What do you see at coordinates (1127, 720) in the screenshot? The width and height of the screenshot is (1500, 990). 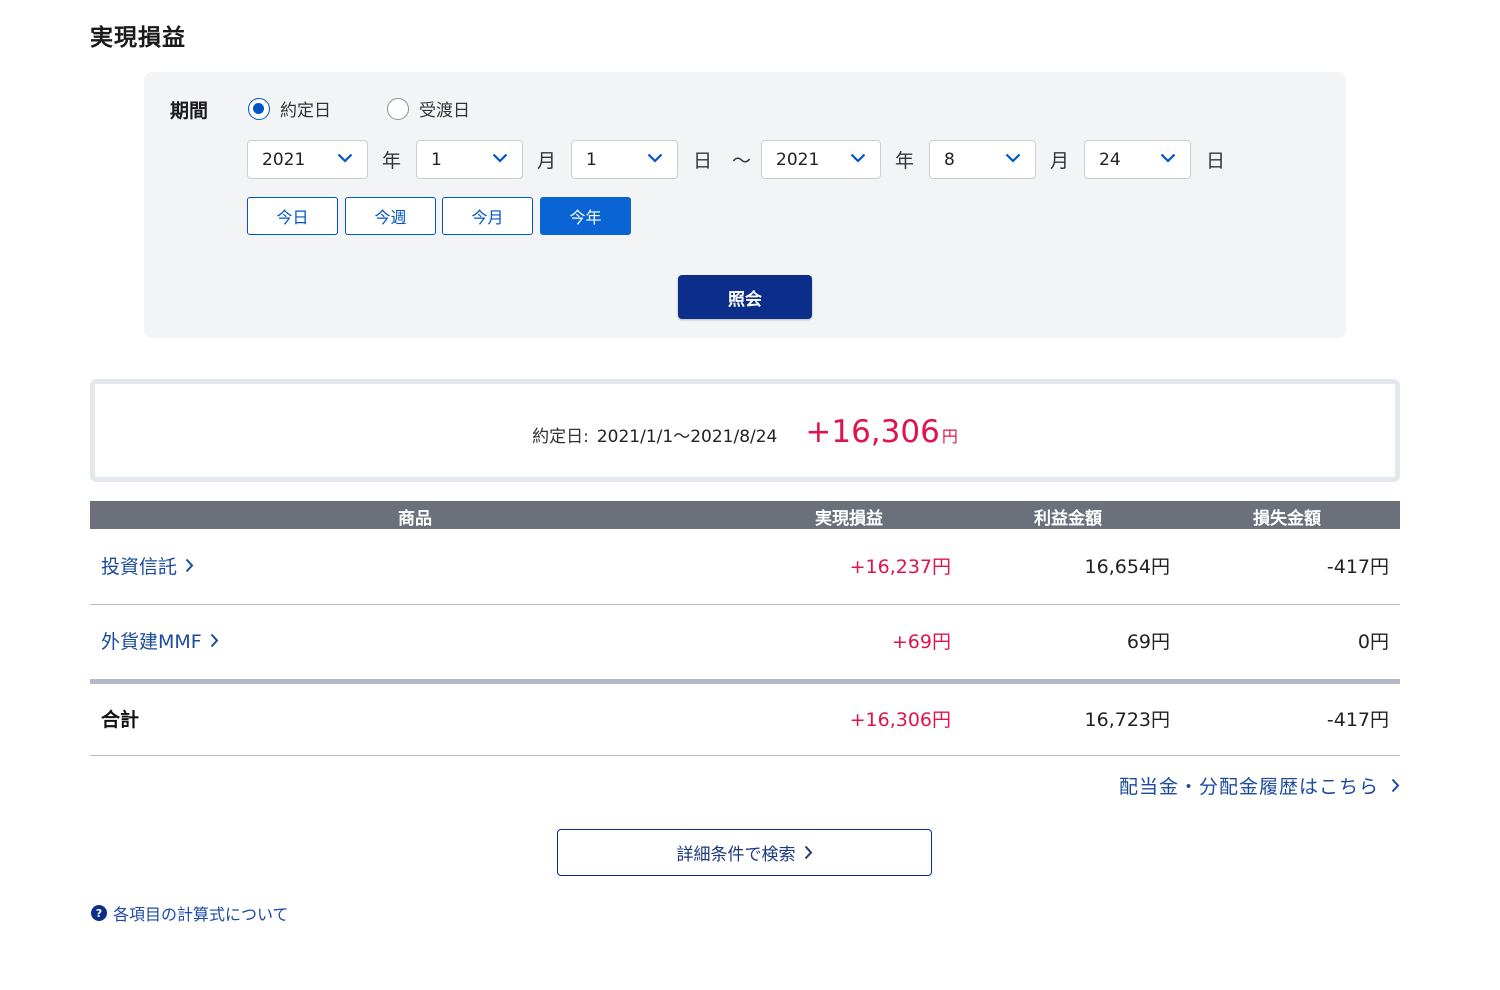 I see `total-profit-amount: 16,723円` at bounding box center [1127, 720].